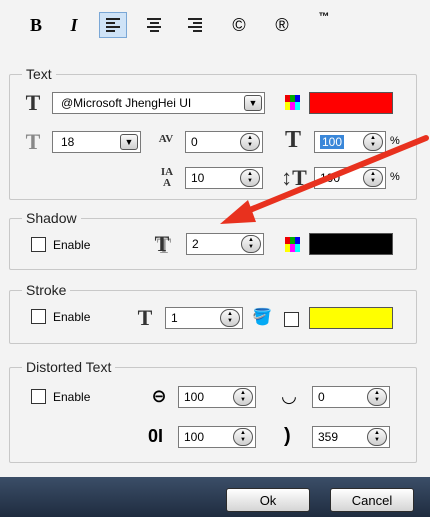  Describe the element at coordinates (291, 319) in the screenshot. I see `stroke-color-checkbox` at that location.